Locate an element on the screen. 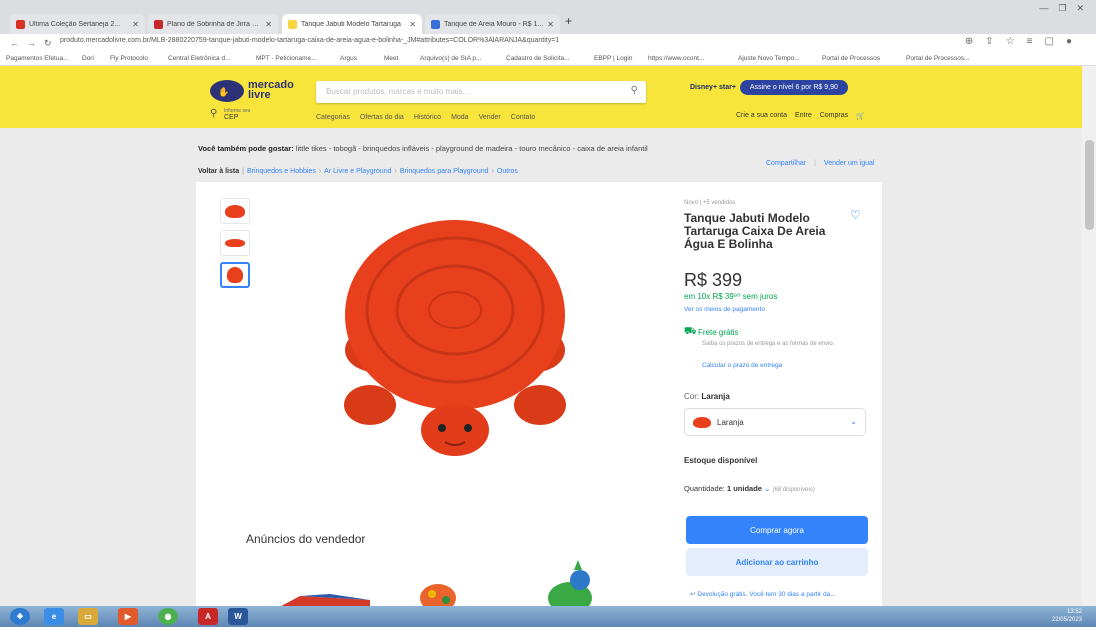 The height and width of the screenshot is (627, 1096). share-links: Compartilhar | Vender um igual is located at coordinates (820, 163).